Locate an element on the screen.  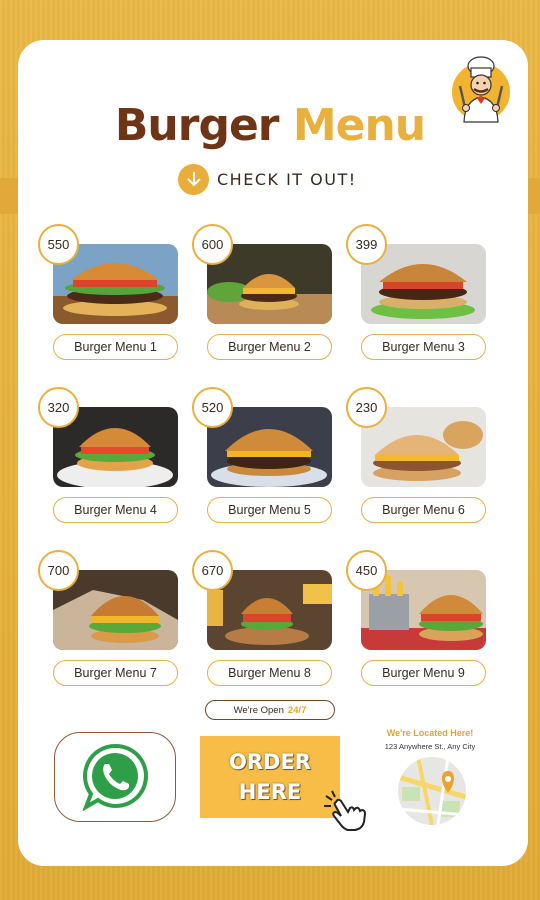
menu-item-name: Burger Menu 3 is located at coordinates (423, 347).